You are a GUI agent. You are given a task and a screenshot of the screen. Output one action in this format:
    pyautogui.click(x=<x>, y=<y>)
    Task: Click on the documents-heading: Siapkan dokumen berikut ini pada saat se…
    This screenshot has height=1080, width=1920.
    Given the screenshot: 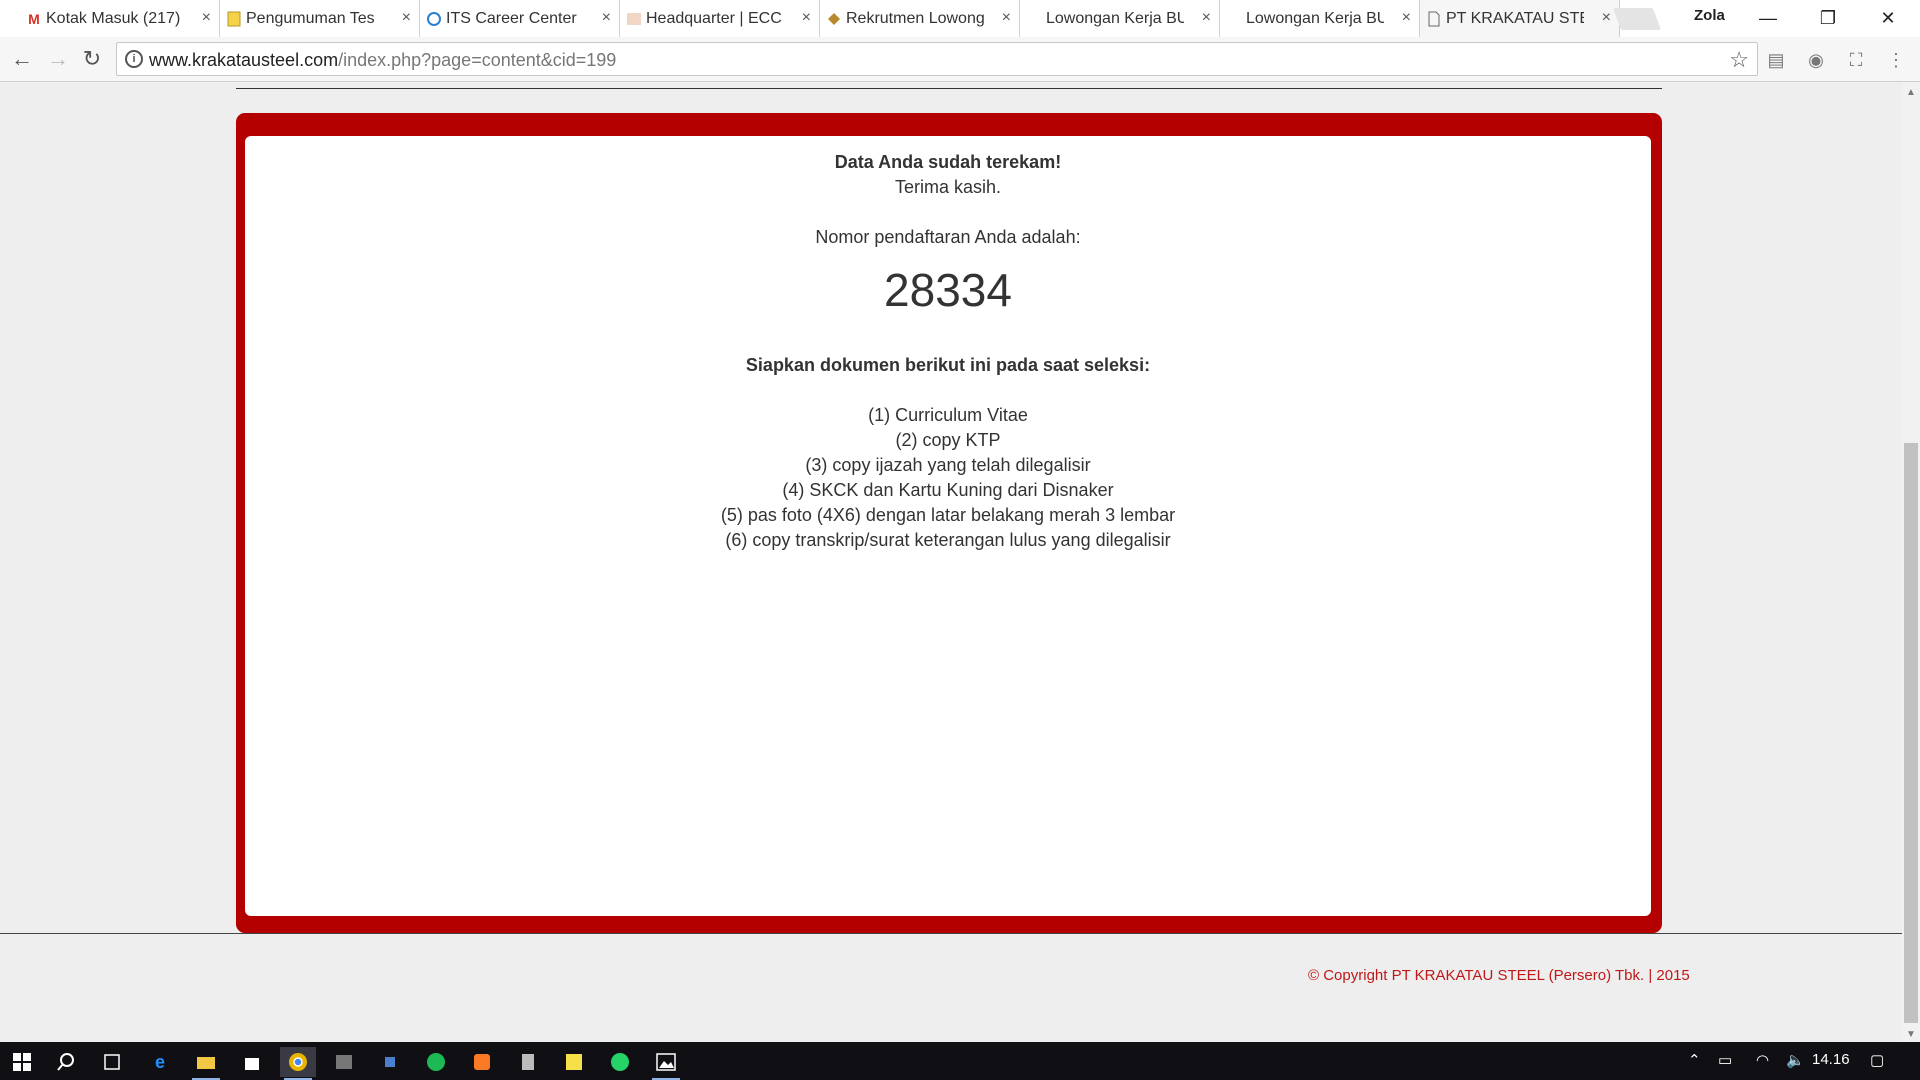 What is the action you would take?
    pyautogui.click(x=948, y=365)
    